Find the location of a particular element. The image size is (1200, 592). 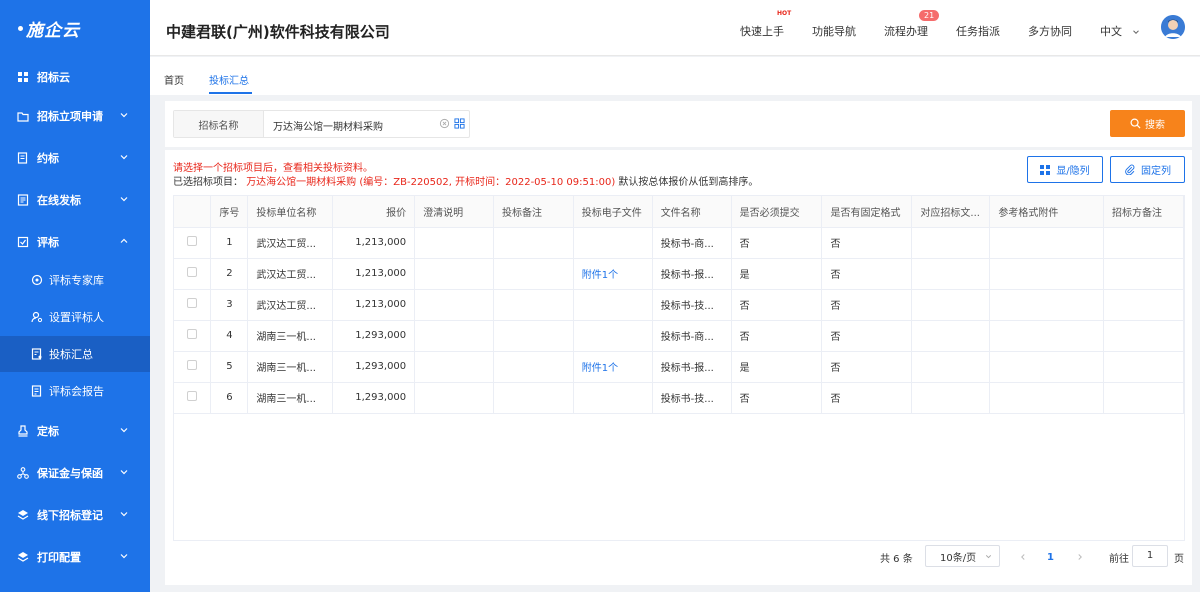

sidebar-subitem-evaluation-report: 评标会报告 is located at coordinates (75, 391).